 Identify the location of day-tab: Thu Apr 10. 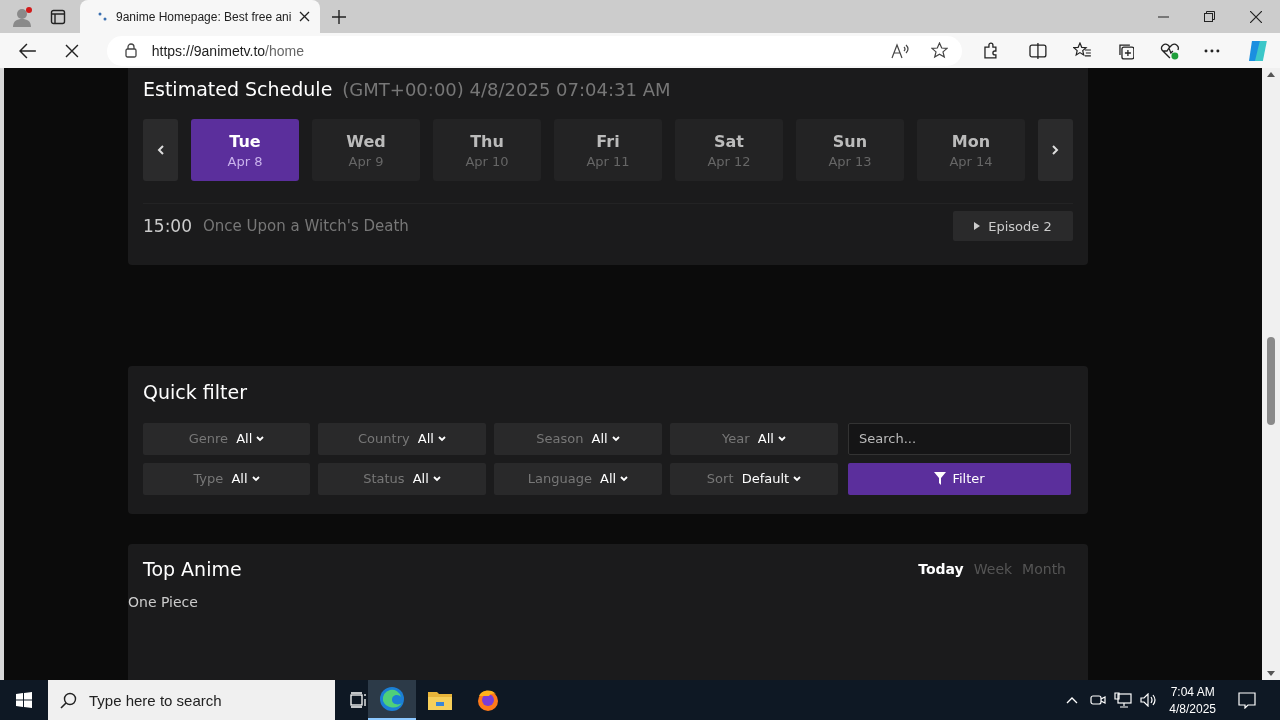
(487, 150).